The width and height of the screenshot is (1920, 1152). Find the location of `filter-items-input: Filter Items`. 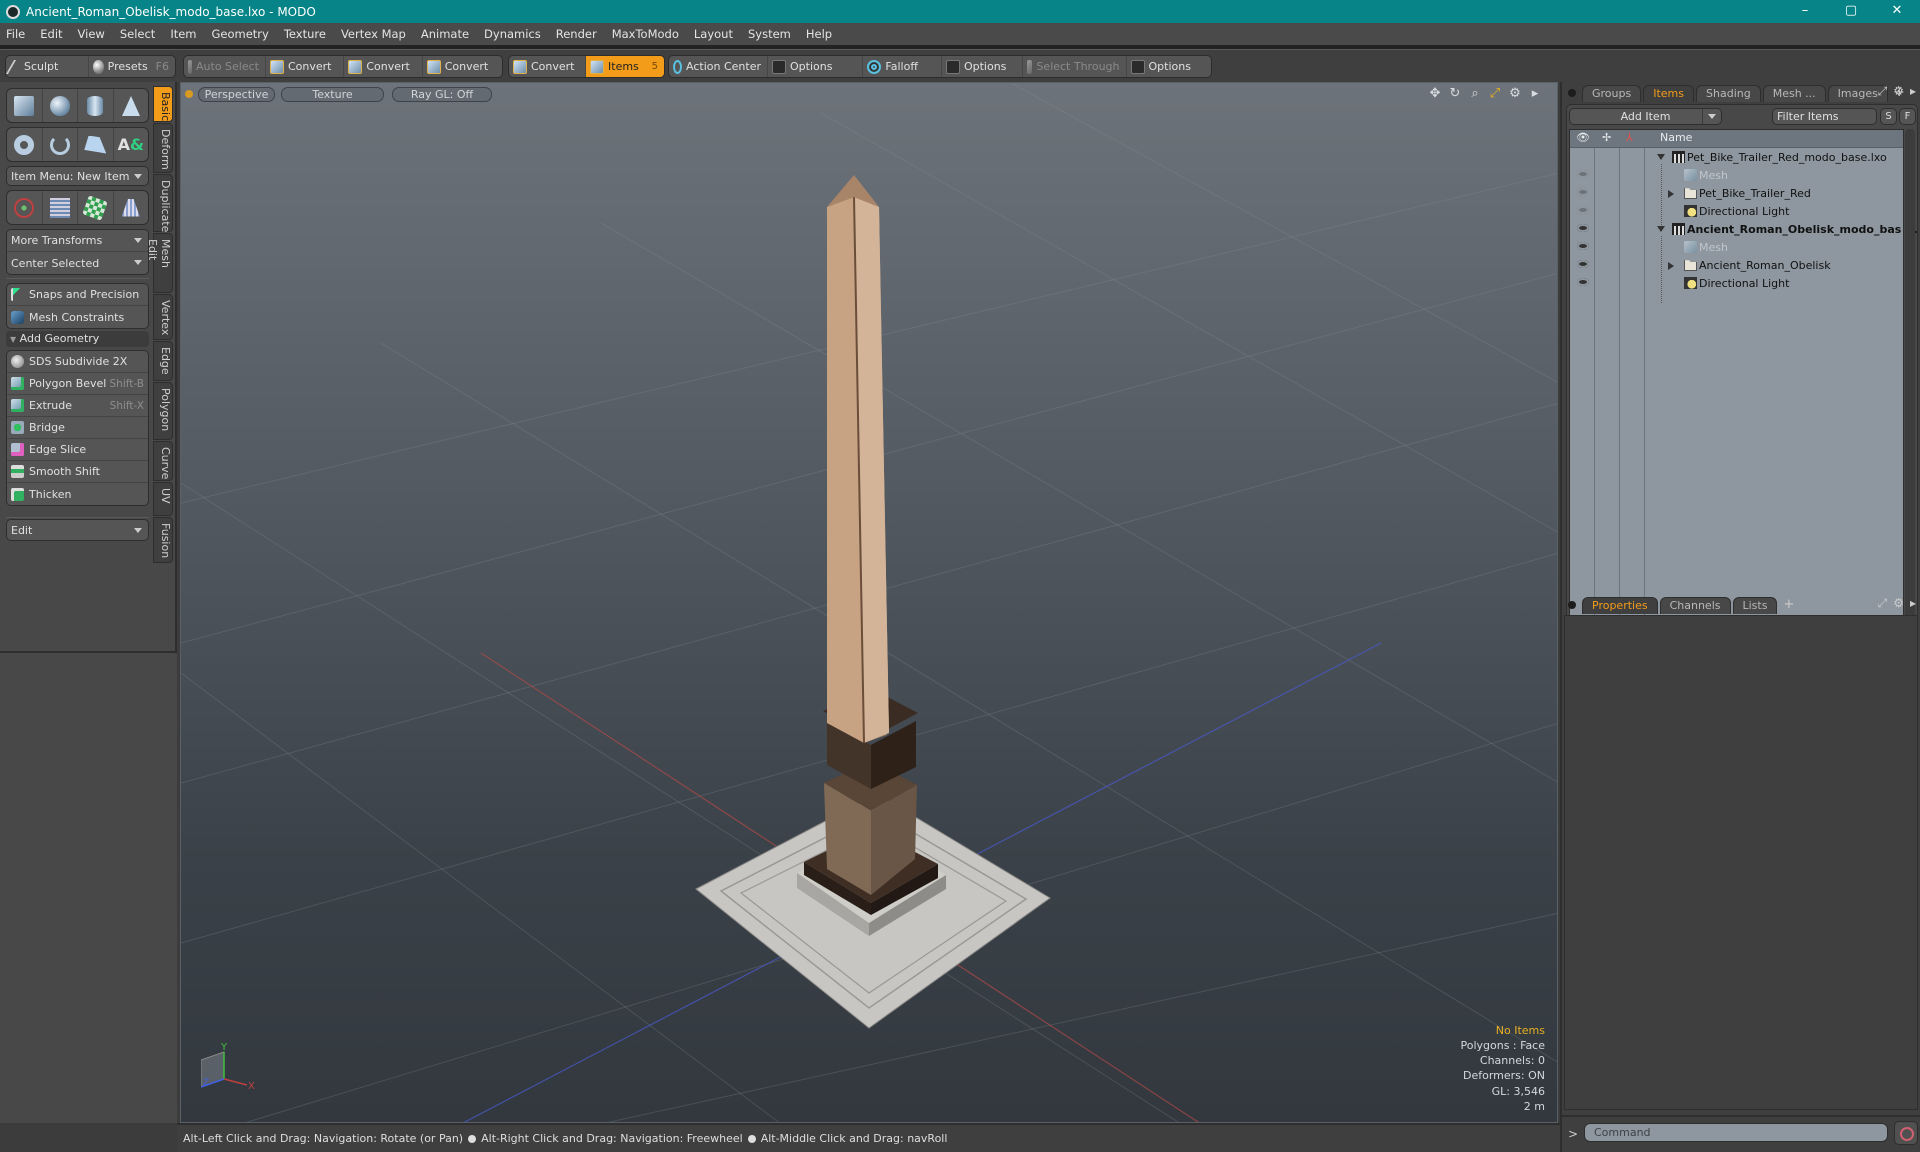

filter-items-input: Filter Items is located at coordinates (1824, 116).